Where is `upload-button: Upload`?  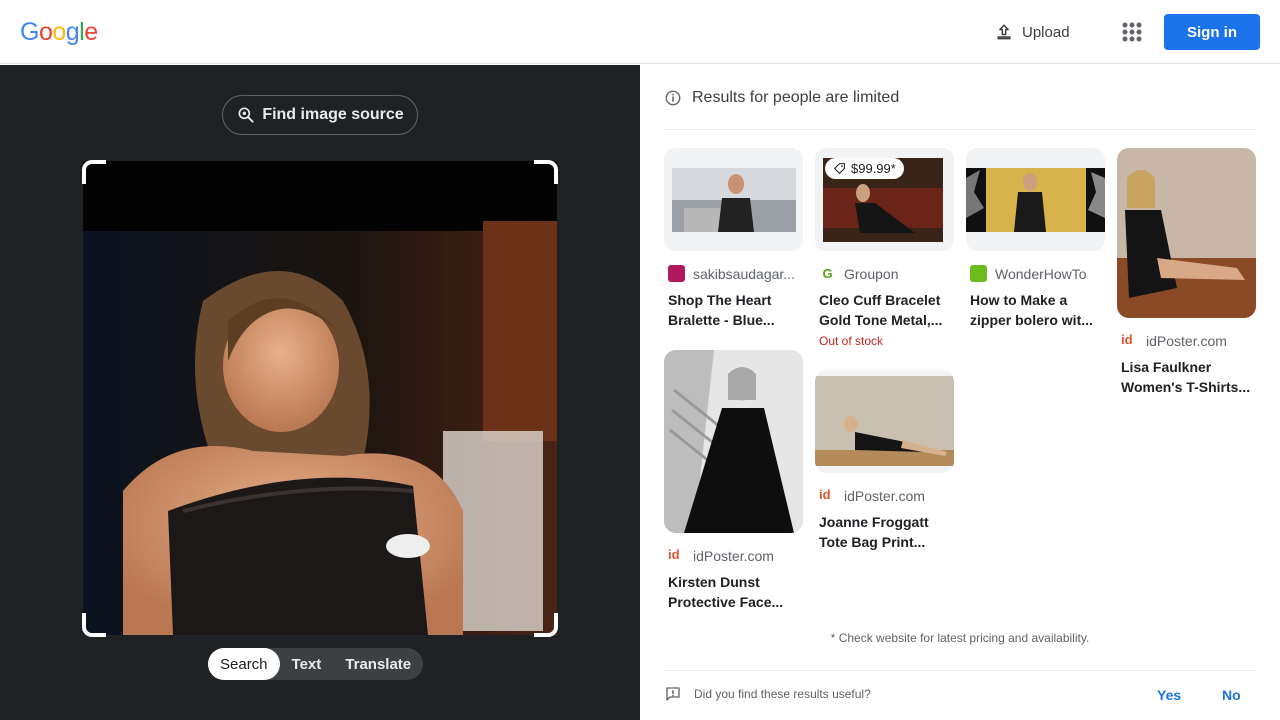
upload-button: Upload is located at coordinates (1032, 32).